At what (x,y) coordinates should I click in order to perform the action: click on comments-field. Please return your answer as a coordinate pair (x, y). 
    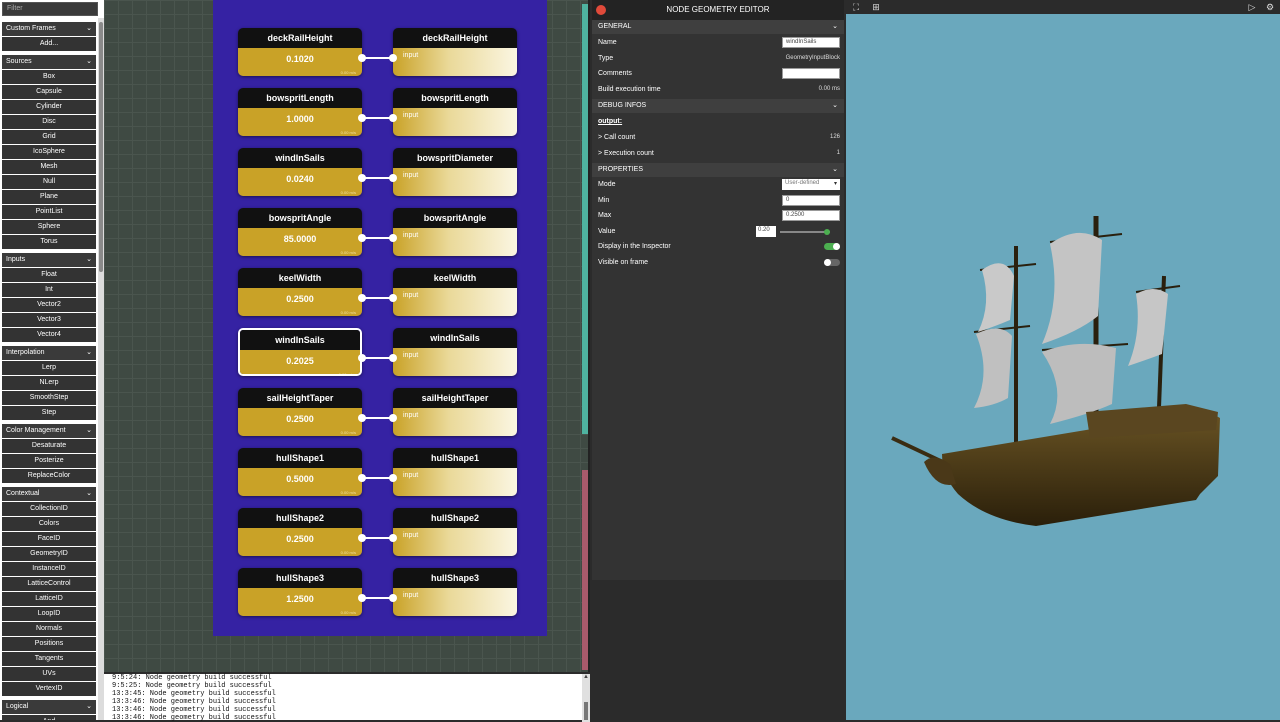
    Looking at the image, I should click on (811, 73).